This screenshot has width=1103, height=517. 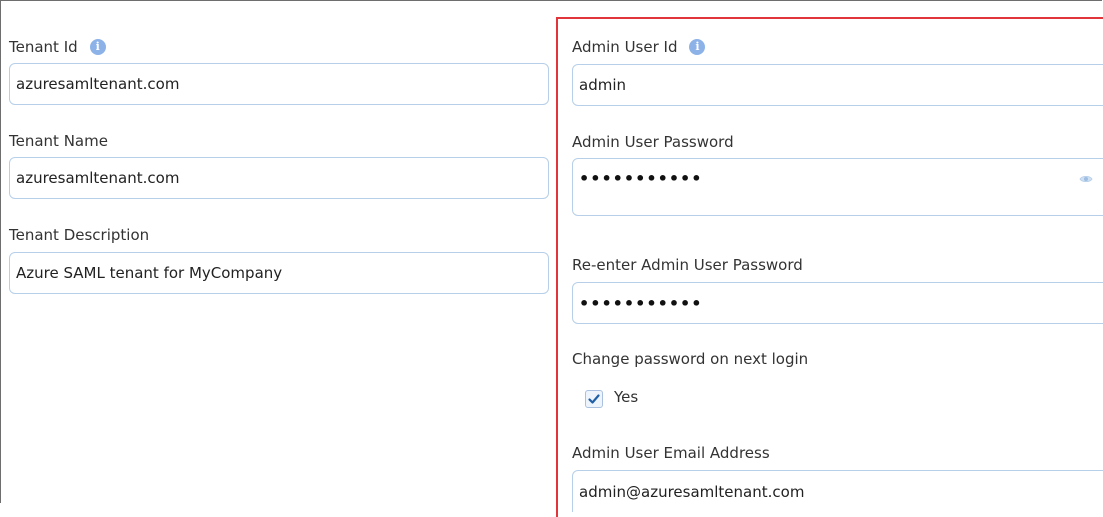 I want to click on tenant-id-label: Tenant Id i, so click(x=57, y=47).